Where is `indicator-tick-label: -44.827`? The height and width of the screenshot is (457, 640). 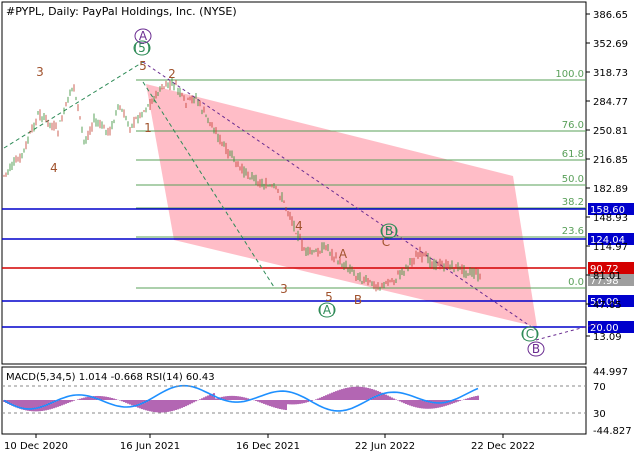
indicator-tick-label: -44.827 is located at coordinates (612, 431).